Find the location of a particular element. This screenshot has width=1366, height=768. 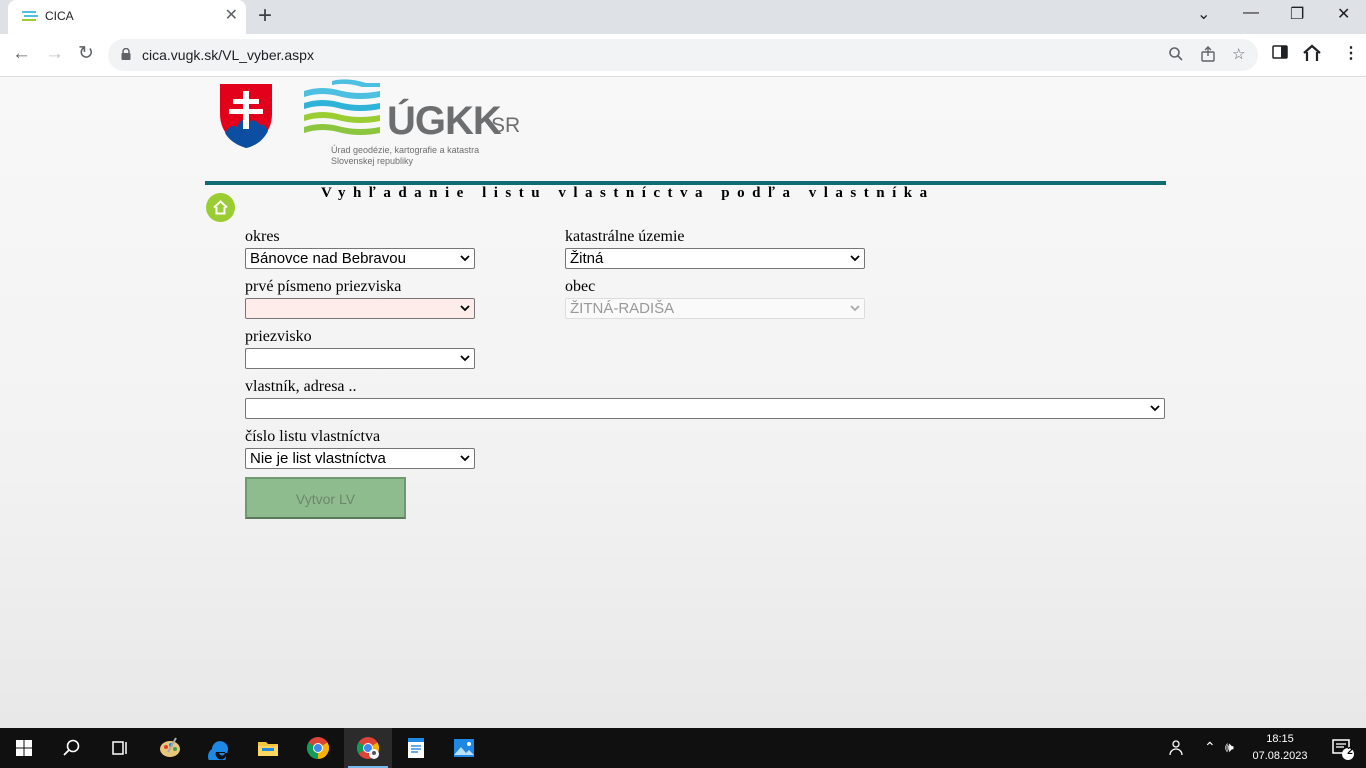

paint-palette-icon is located at coordinates (170, 747).